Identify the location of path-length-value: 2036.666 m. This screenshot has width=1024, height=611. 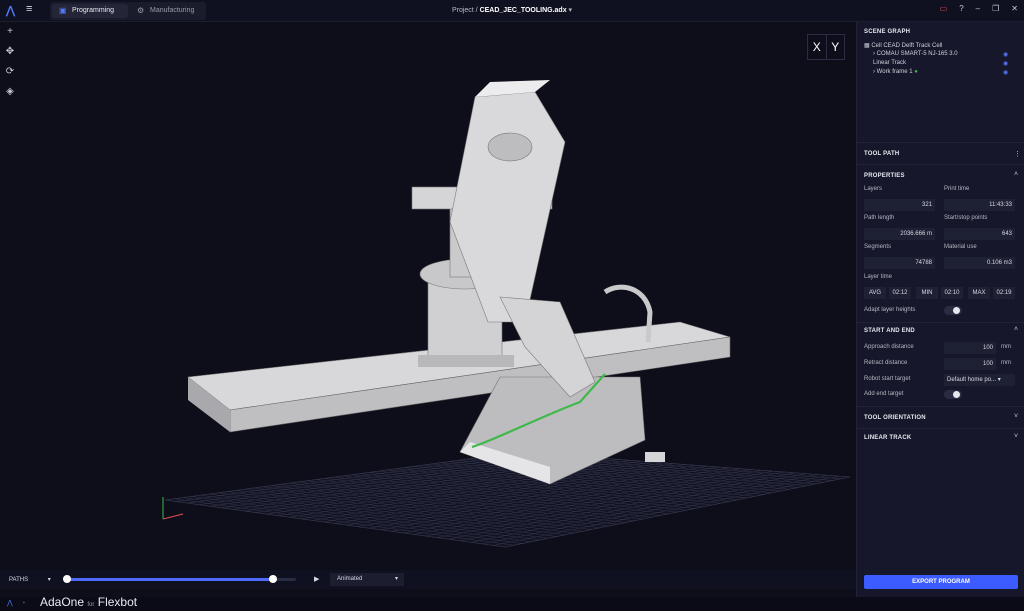
(899, 234).